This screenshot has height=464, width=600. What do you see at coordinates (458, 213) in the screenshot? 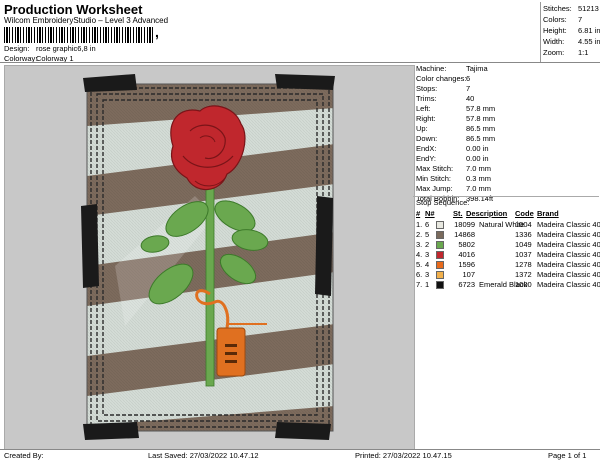
I see `col-header-st: St.` at bounding box center [458, 213].